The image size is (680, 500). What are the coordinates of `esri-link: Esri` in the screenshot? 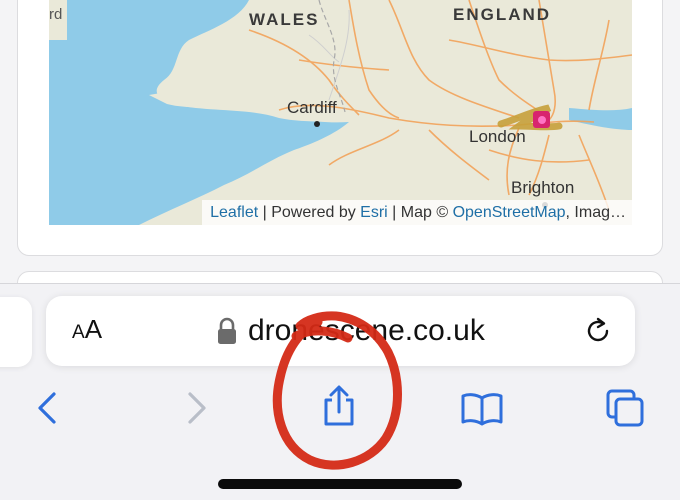 It's located at (374, 212).